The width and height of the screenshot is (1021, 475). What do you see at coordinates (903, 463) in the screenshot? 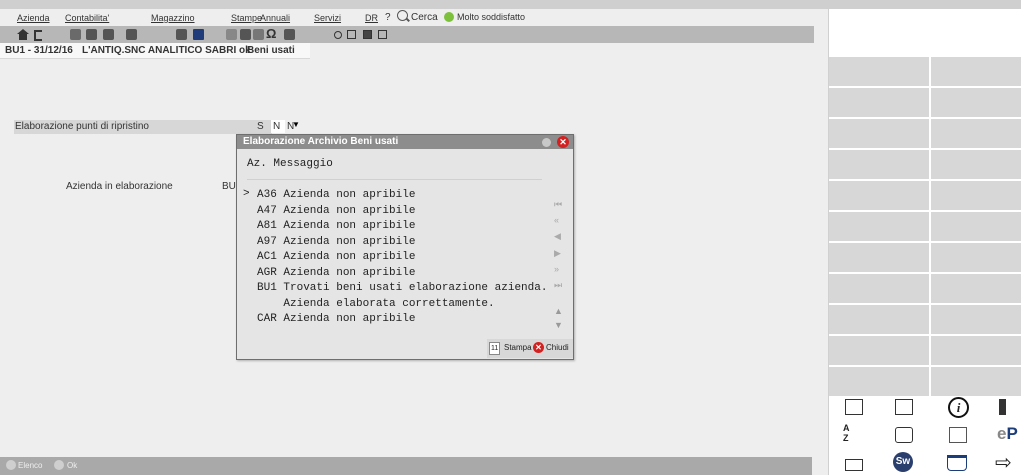
I see `sw-icon: Sw` at bounding box center [903, 463].